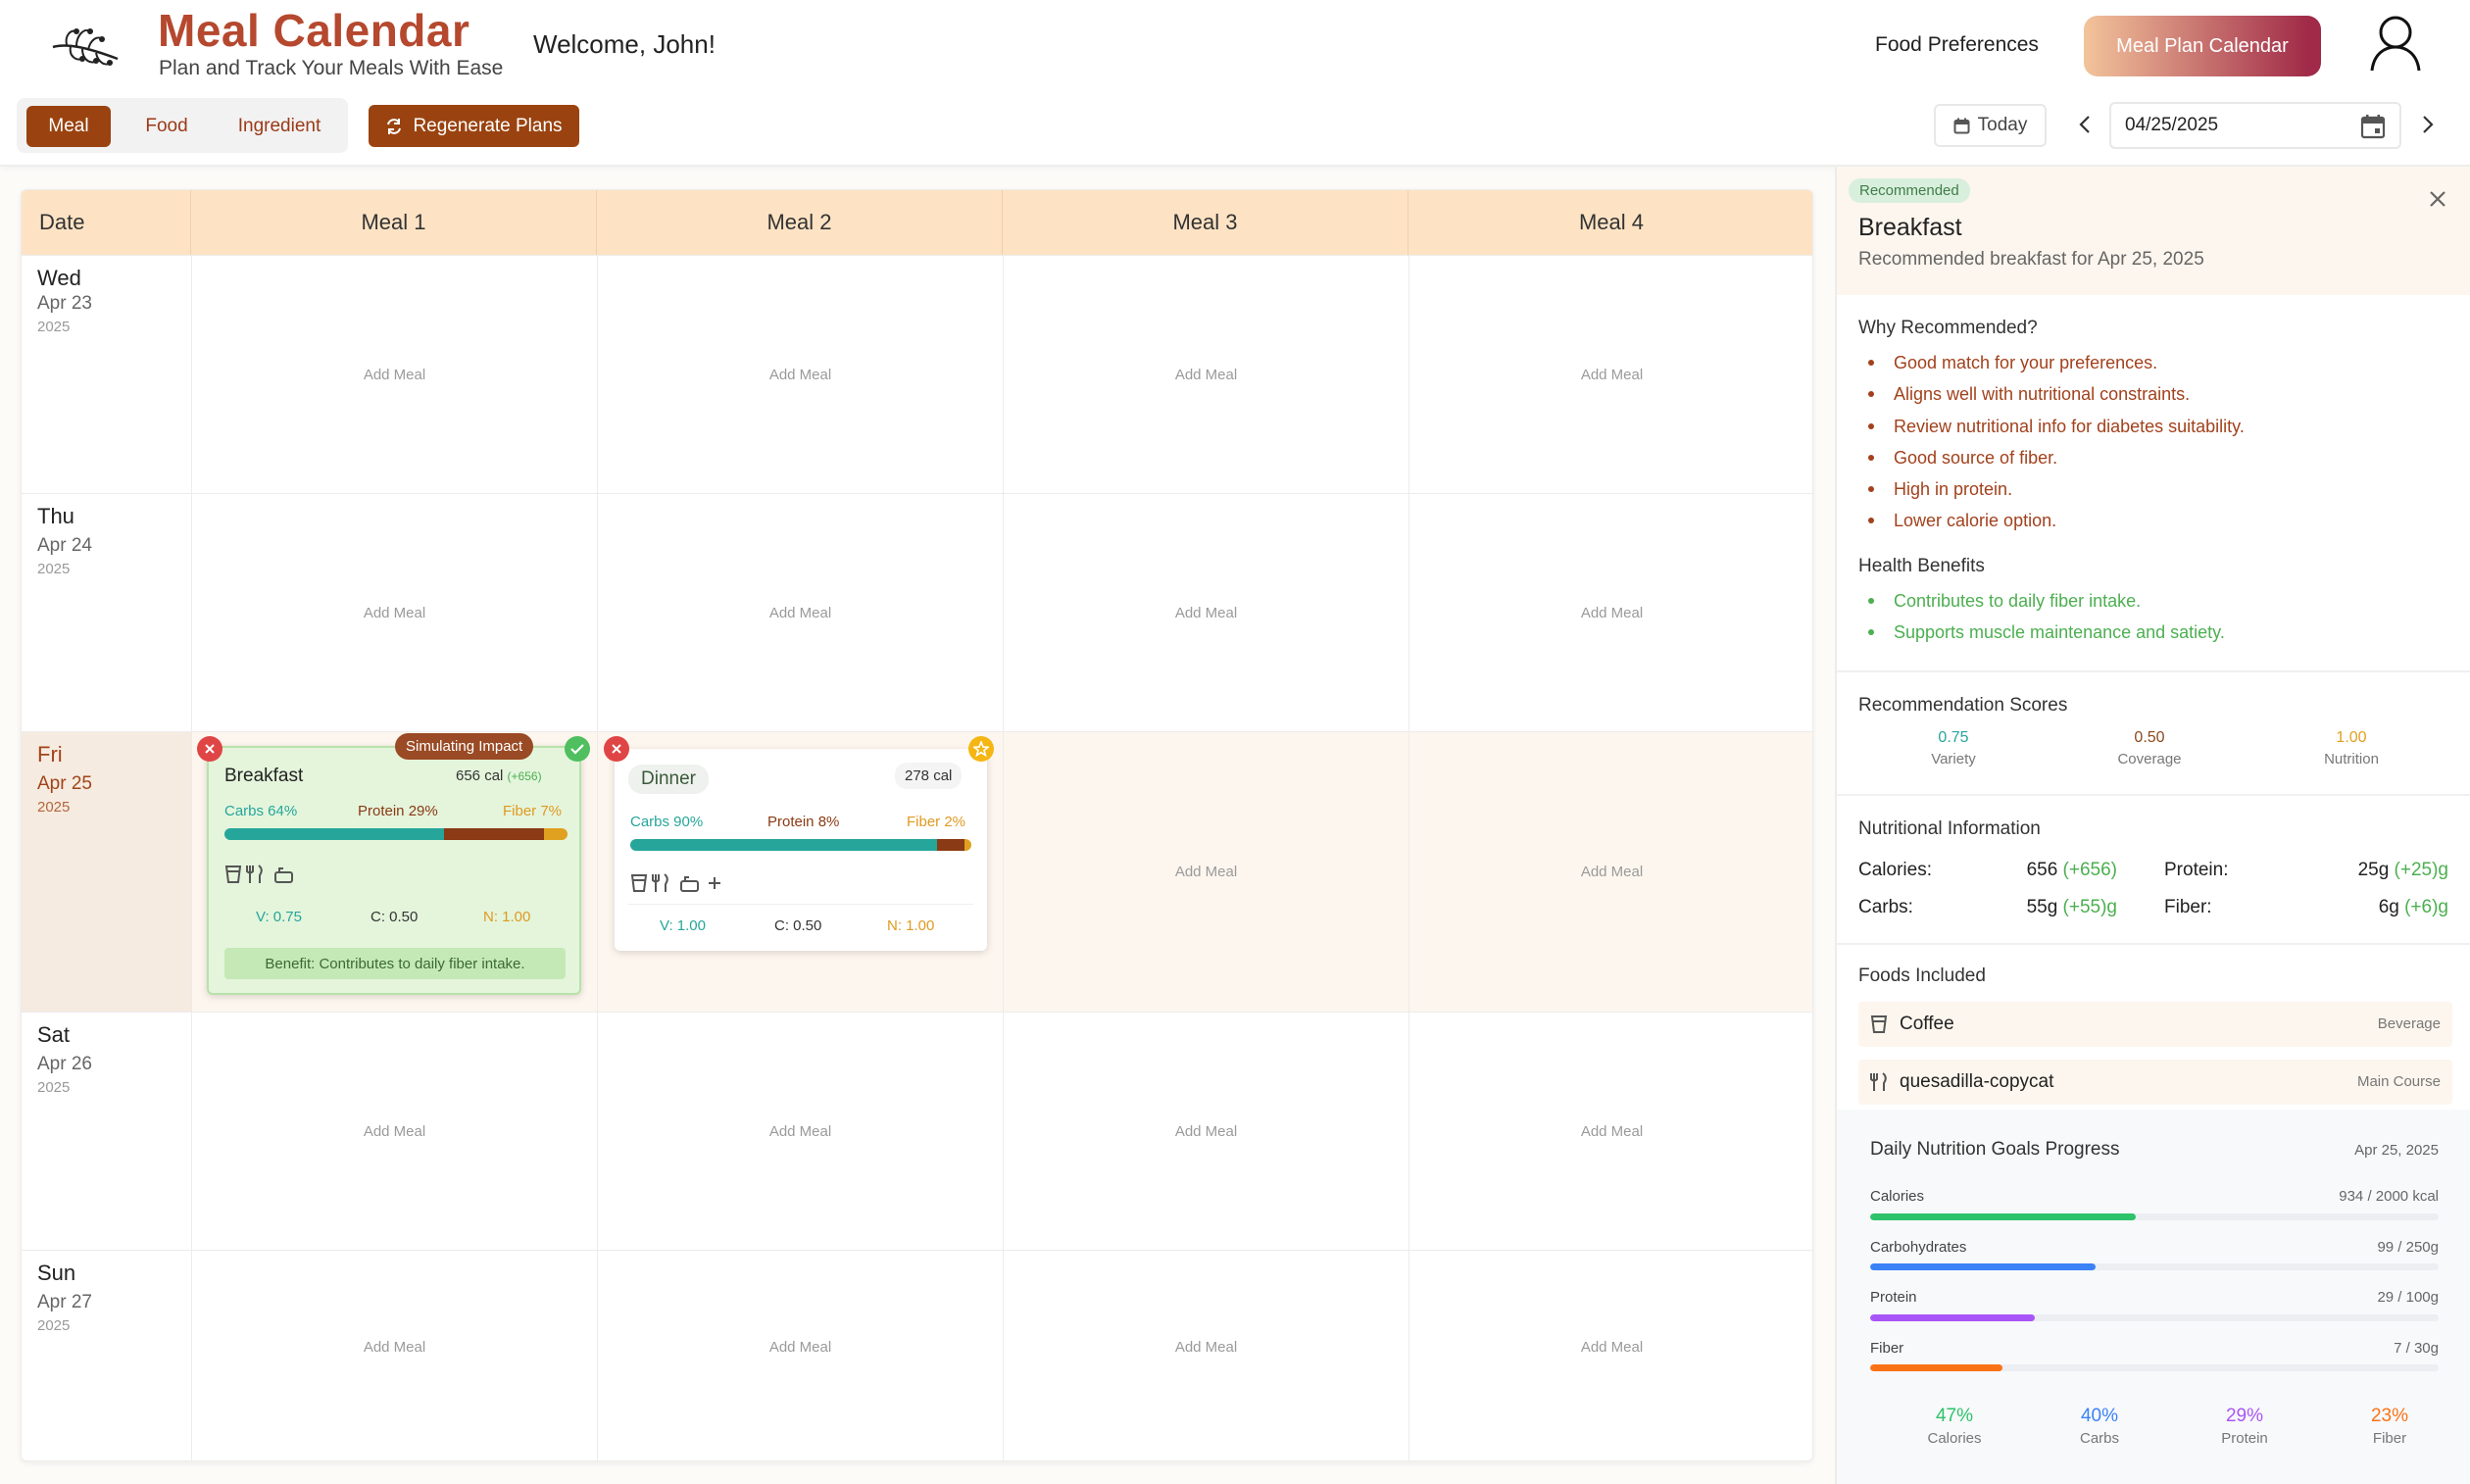  What do you see at coordinates (2389, 1416) in the screenshot?
I see `percent-value: 23%` at bounding box center [2389, 1416].